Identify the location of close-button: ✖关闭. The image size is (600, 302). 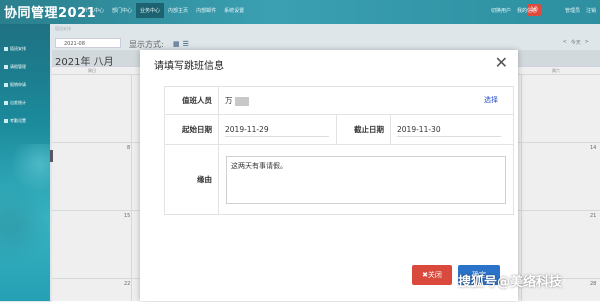
(432, 275).